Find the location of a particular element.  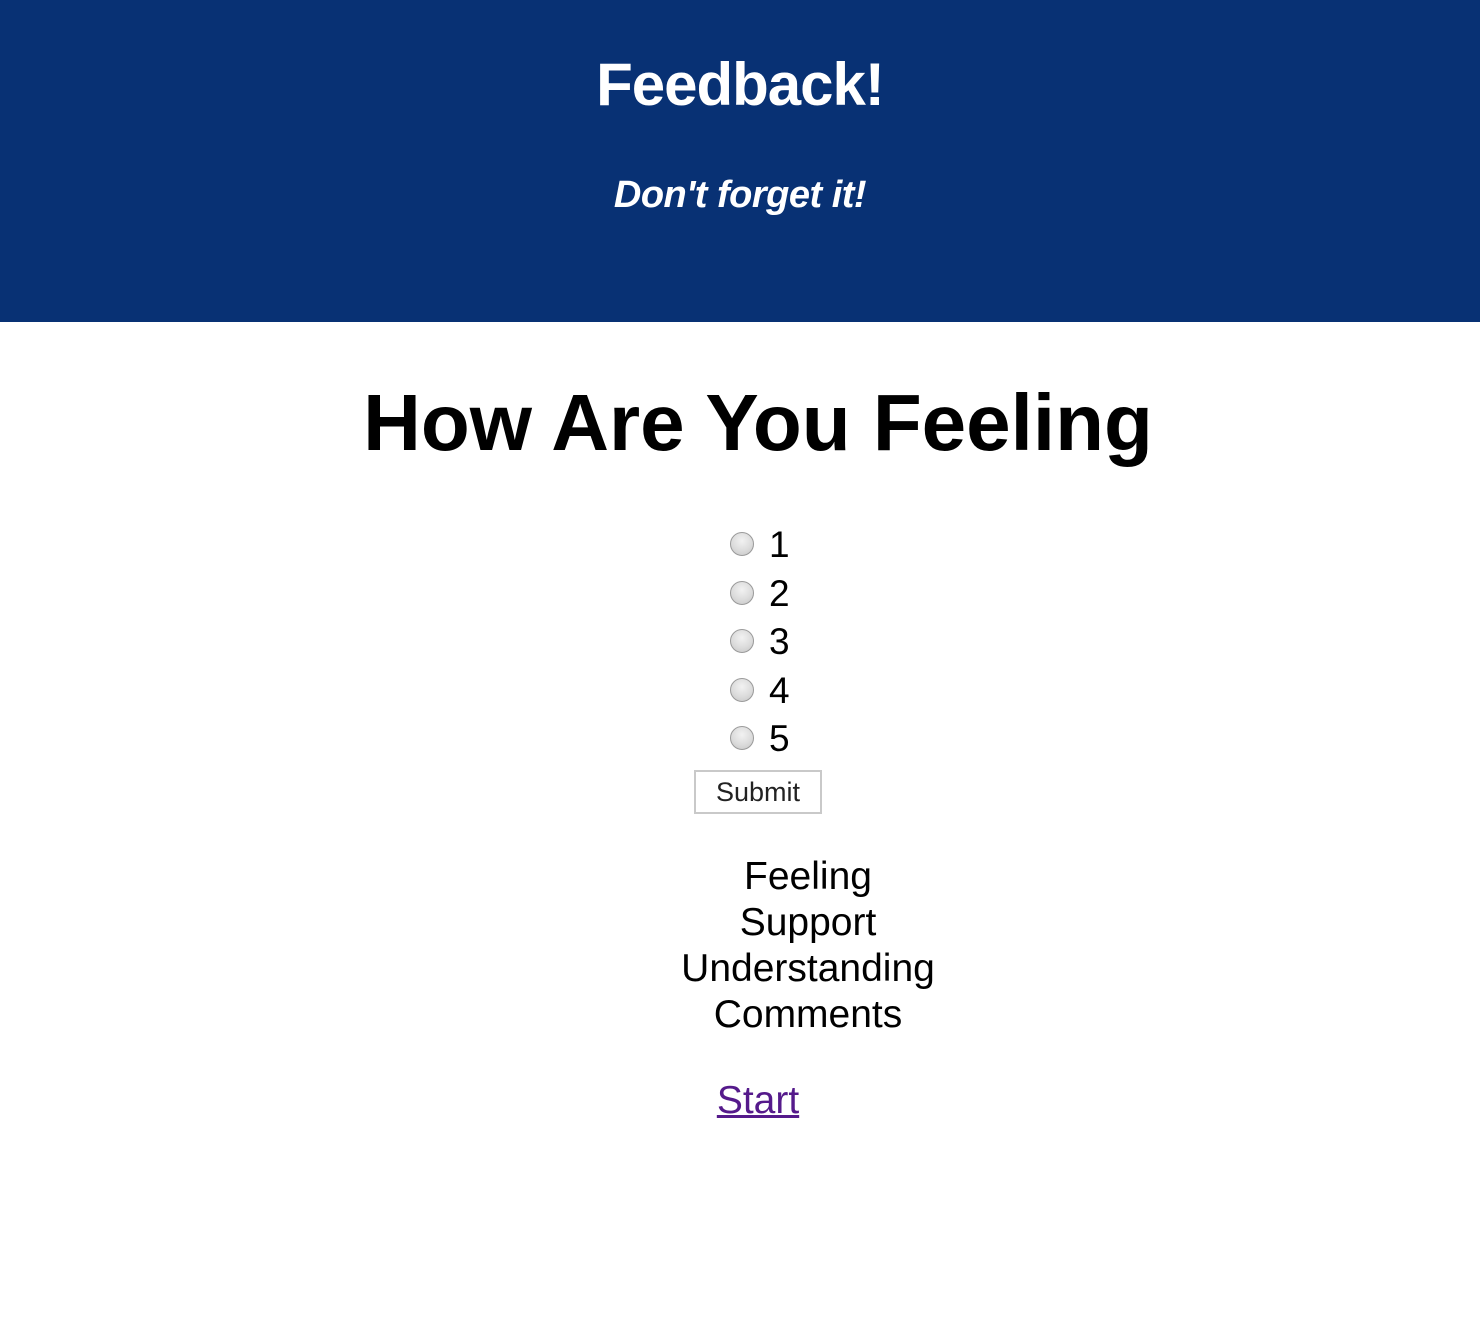

start-link: Start is located at coordinates (740, 1101).